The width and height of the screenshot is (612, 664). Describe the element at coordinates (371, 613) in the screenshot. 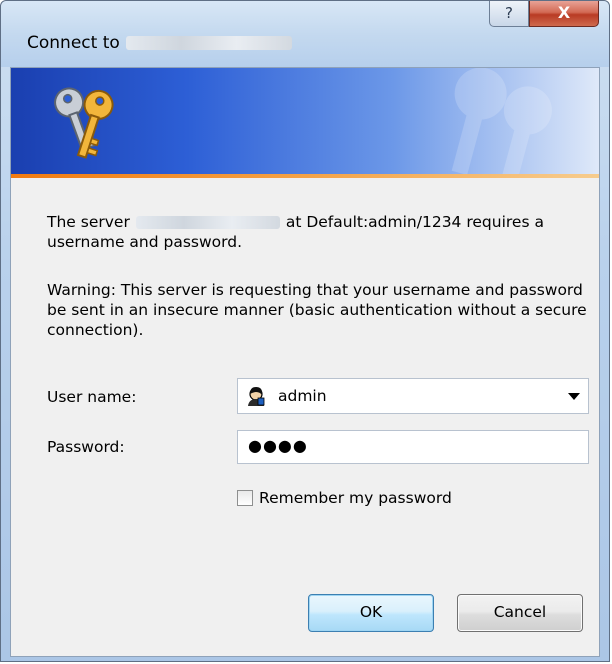

I see `ok-button: OK` at that location.